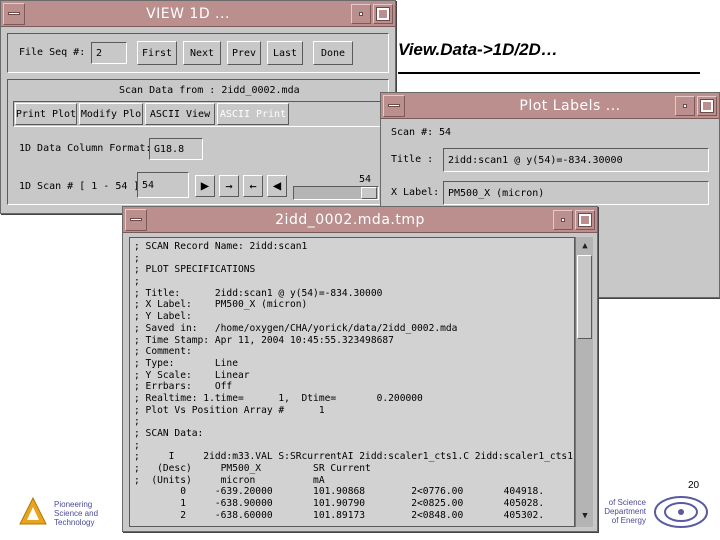 Image resolution: width=720 pixels, height=540 pixels. I want to click on step-back-button: ←, so click(253, 186).